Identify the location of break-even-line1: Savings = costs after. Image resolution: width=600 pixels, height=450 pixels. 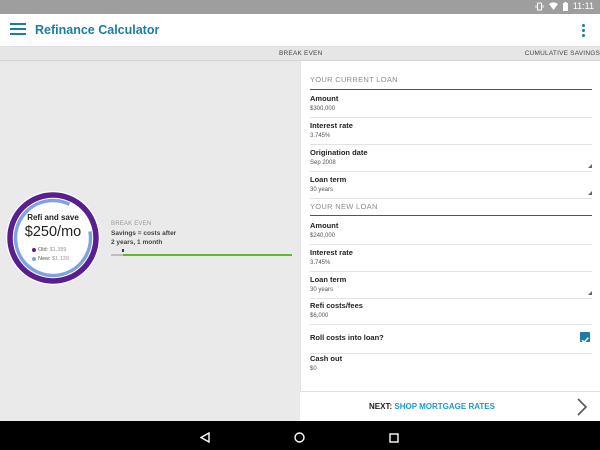
(144, 233).